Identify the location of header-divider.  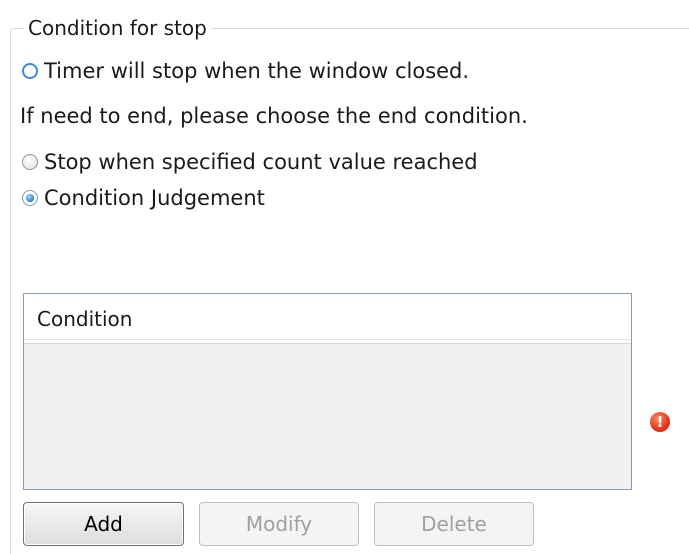
(327, 339).